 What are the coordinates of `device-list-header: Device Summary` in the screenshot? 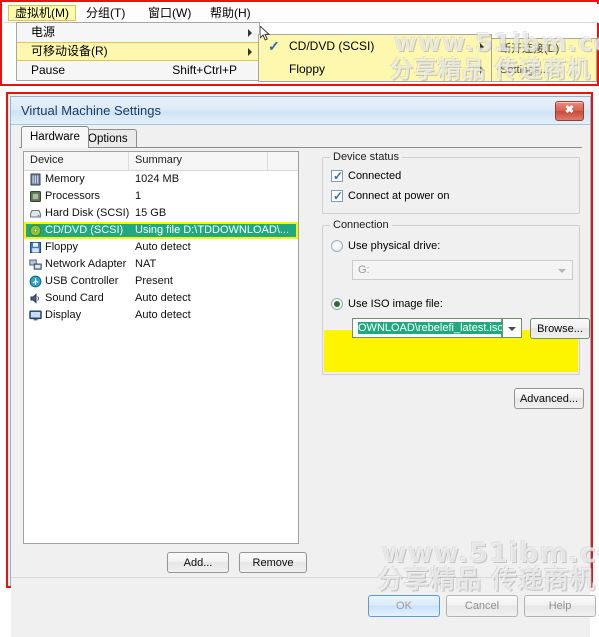 It's located at (161, 161).